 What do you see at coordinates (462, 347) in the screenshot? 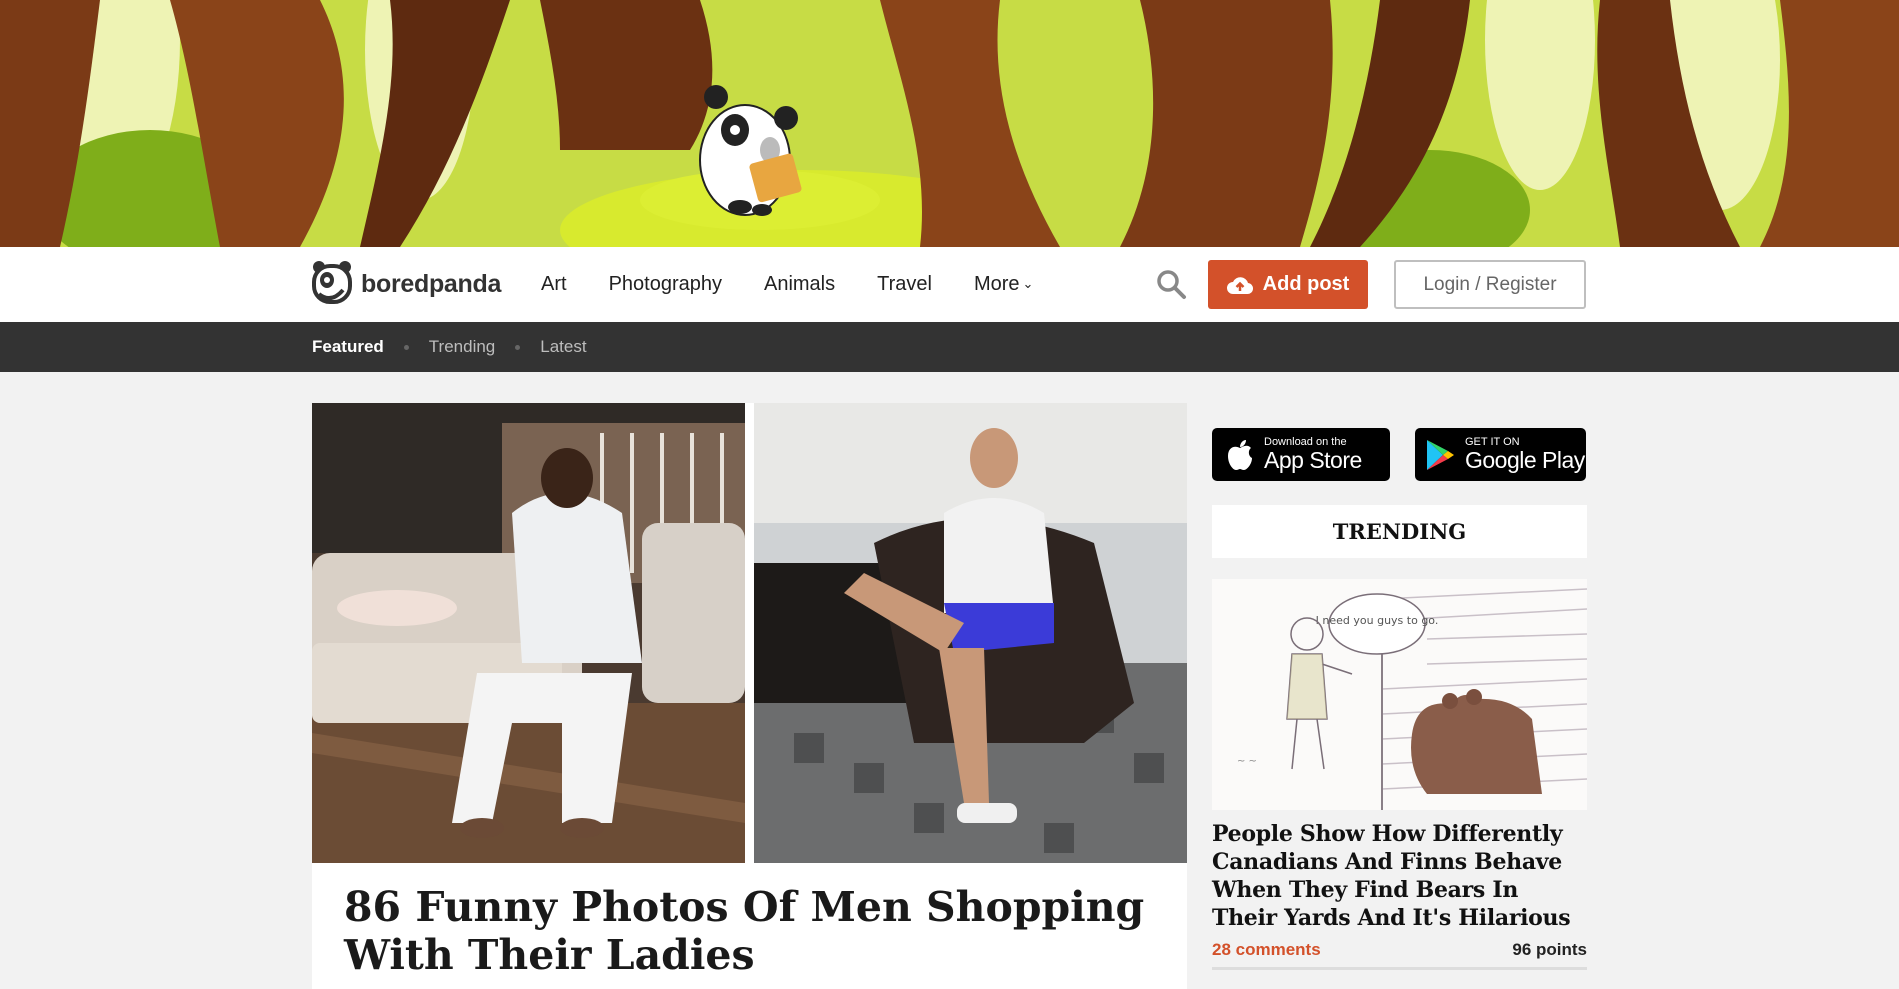
I see `tab-trending: Trending` at bounding box center [462, 347].